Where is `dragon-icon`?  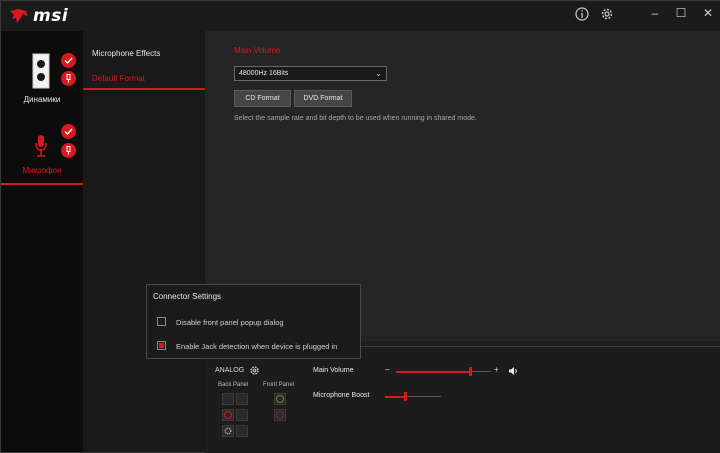
dragon-icon is located at coordinates (19, 16).